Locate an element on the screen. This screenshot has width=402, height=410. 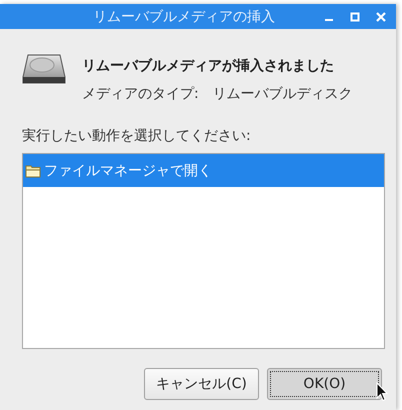
action-item: ファイルマネージャで開く is located at coordinates (203, 170).